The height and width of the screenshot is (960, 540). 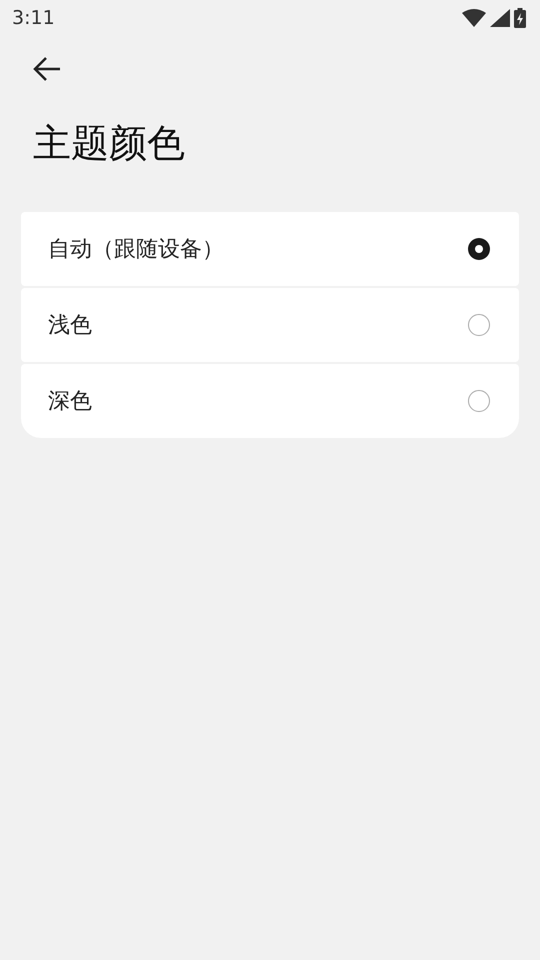 What do you see at coordinates (520, 18) in the screenshot?
I see `battery-icon` at bounding box center [520, 18].